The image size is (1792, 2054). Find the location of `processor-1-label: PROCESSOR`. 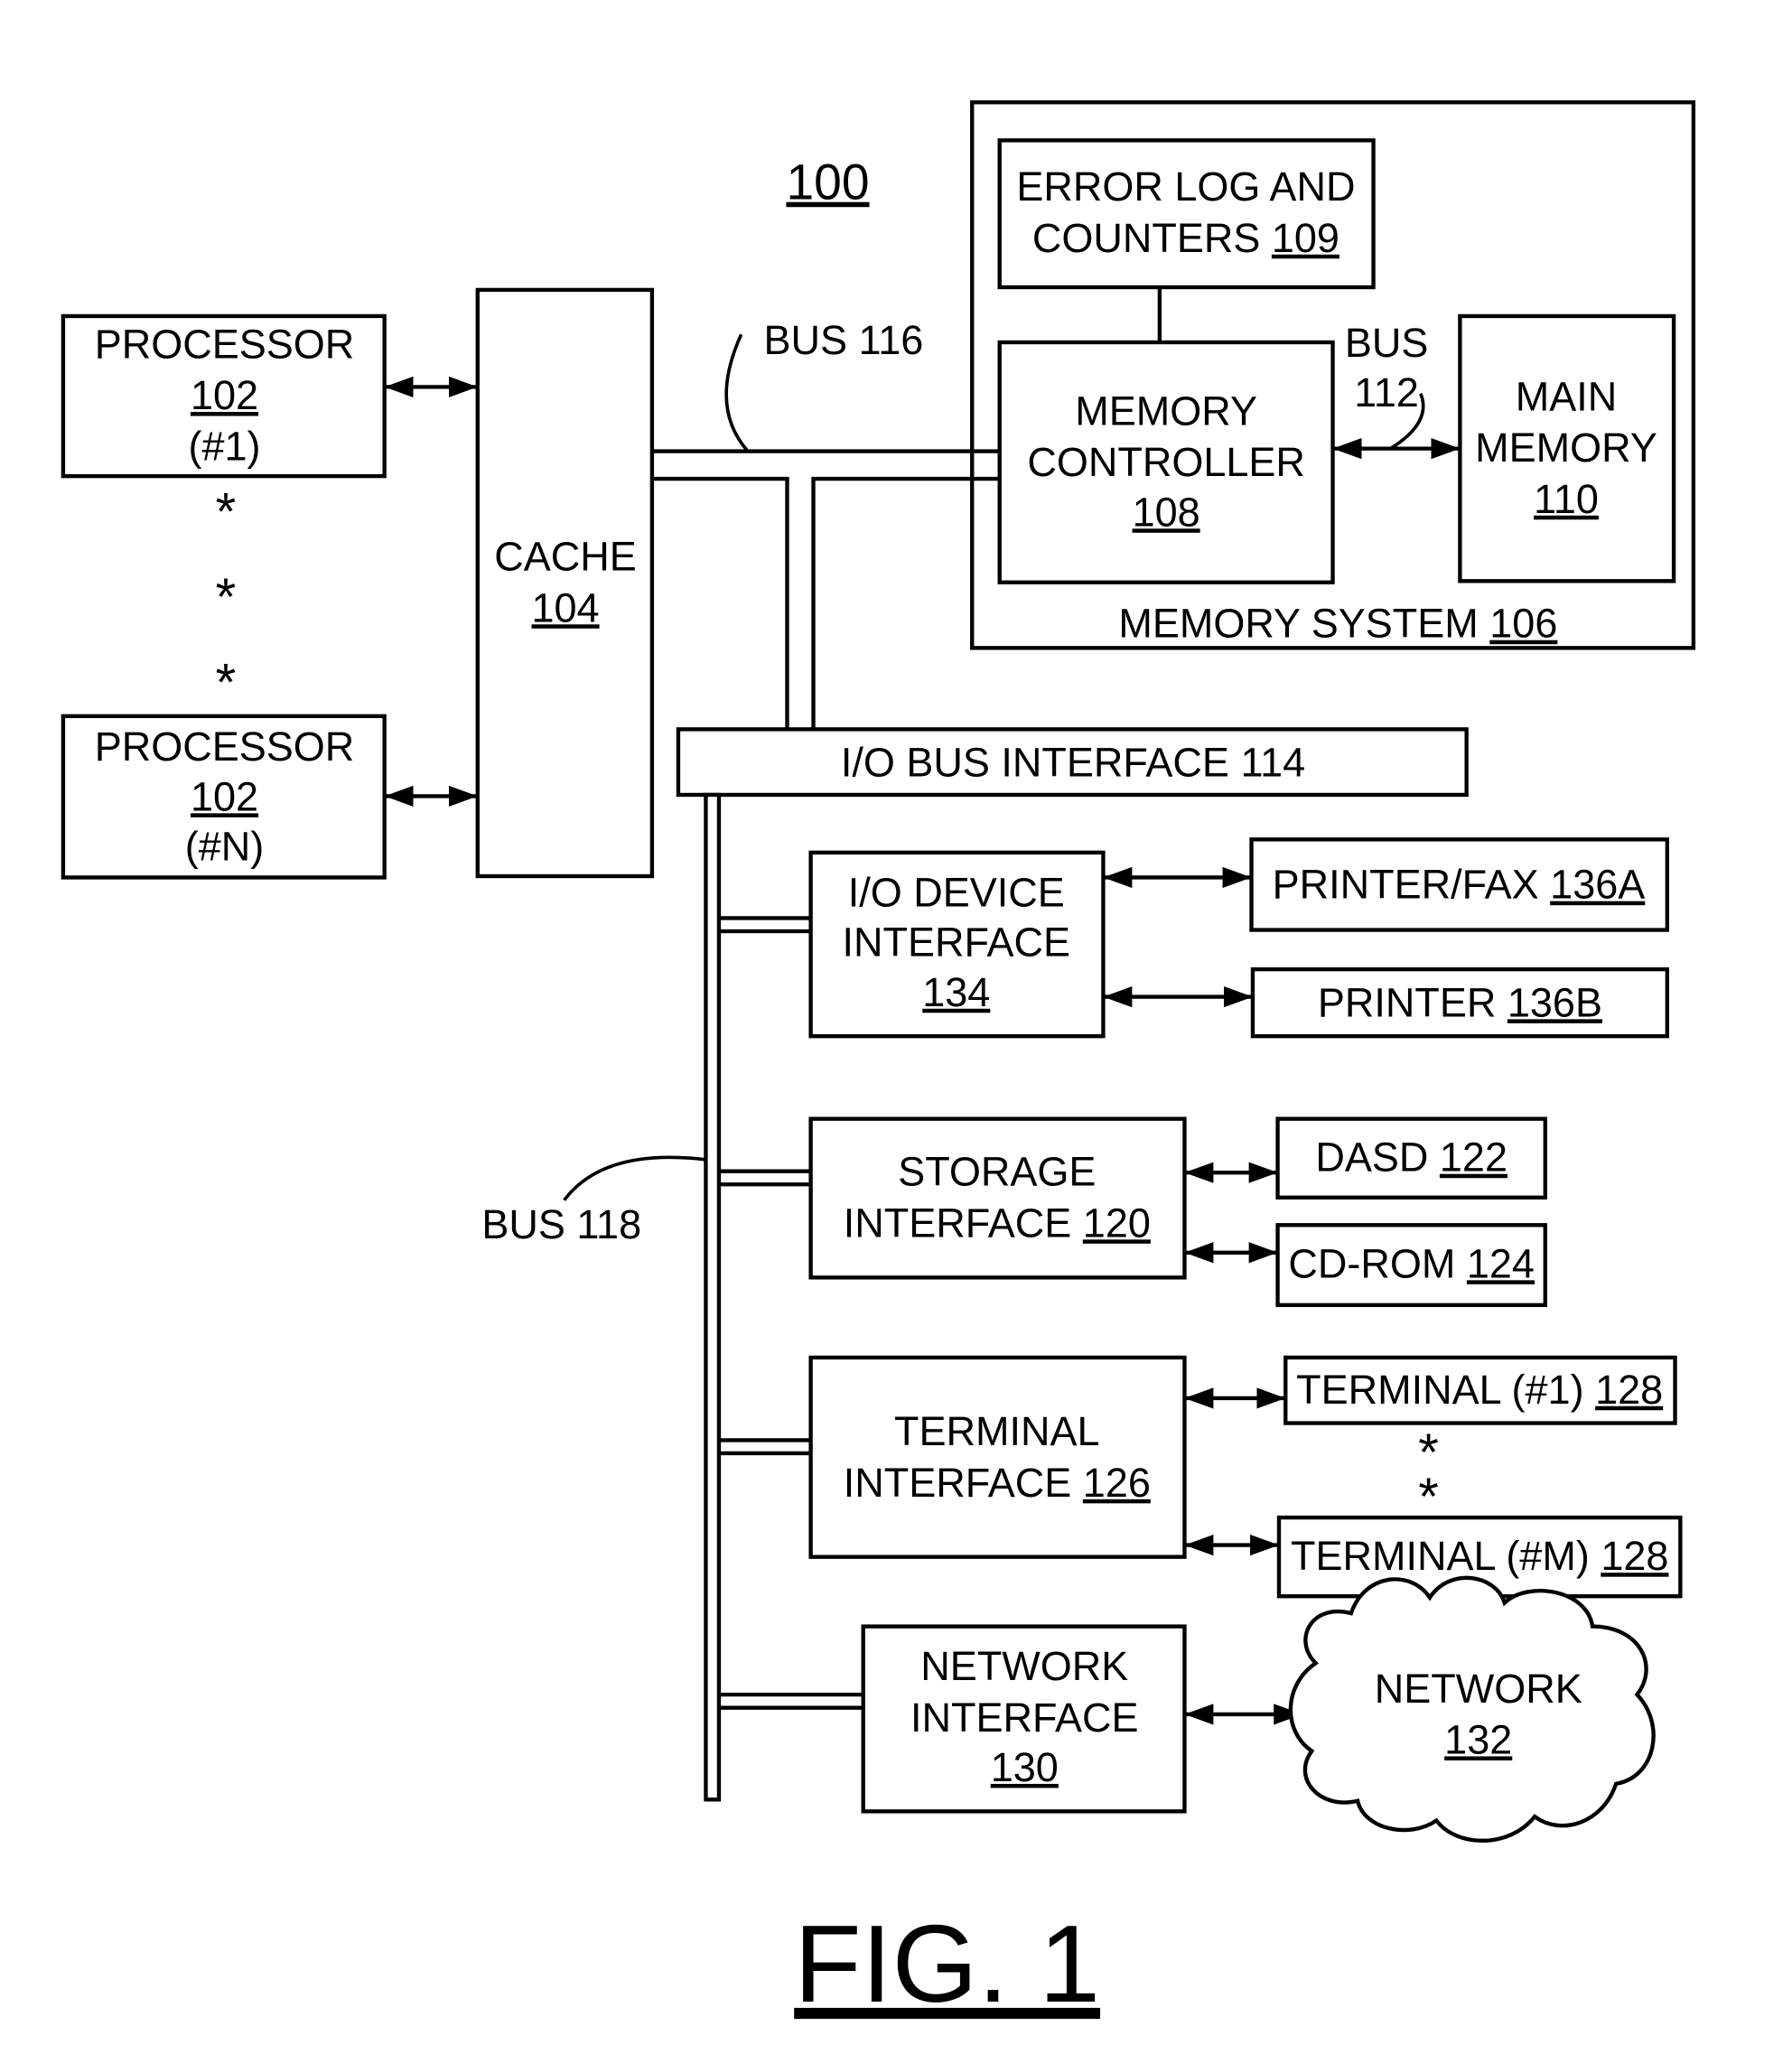

processor-1-label: PROCESSOR is located at coordinates (225, 344).